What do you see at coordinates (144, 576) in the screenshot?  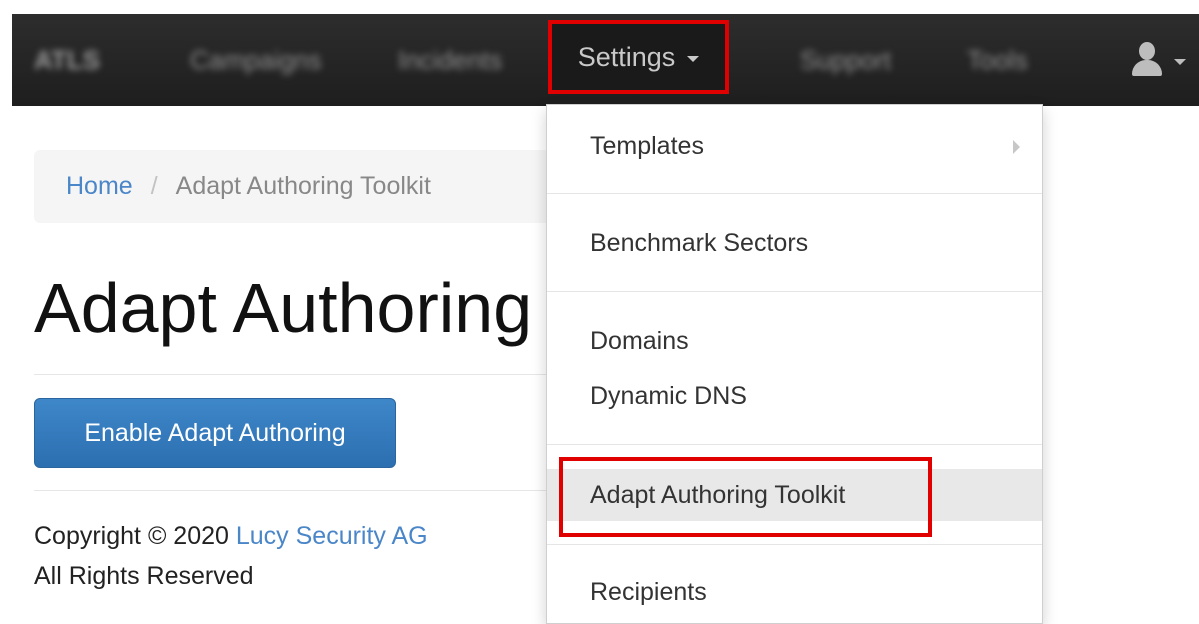 I see `rights-text: All Rights Reserved` at bounding box center [144, 576].